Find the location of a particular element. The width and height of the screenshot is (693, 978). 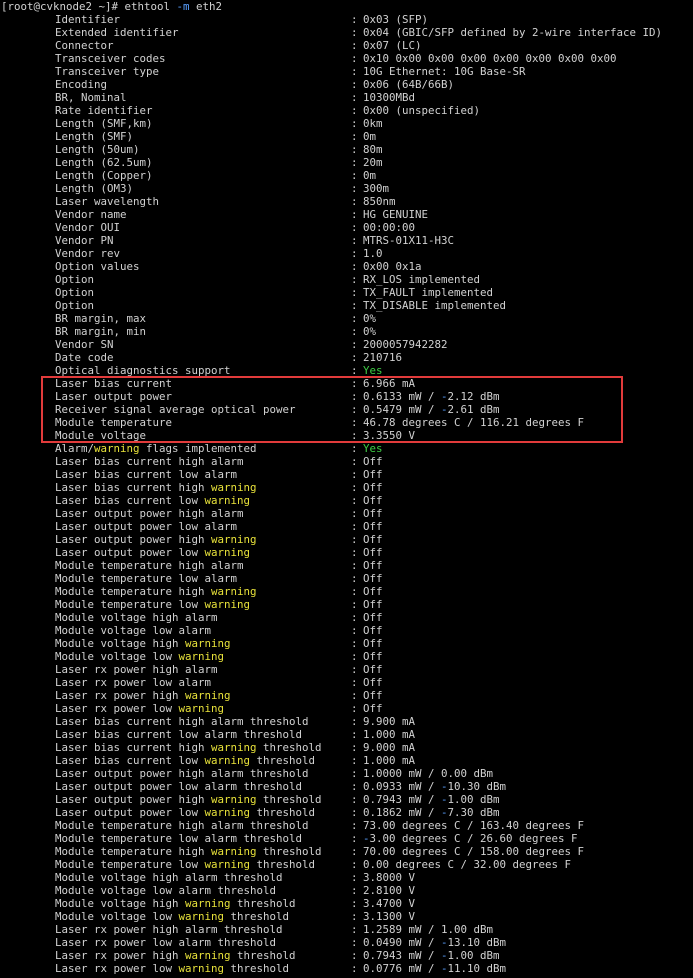

field-name: Transceiver codes is located at coordinates (110, 58).